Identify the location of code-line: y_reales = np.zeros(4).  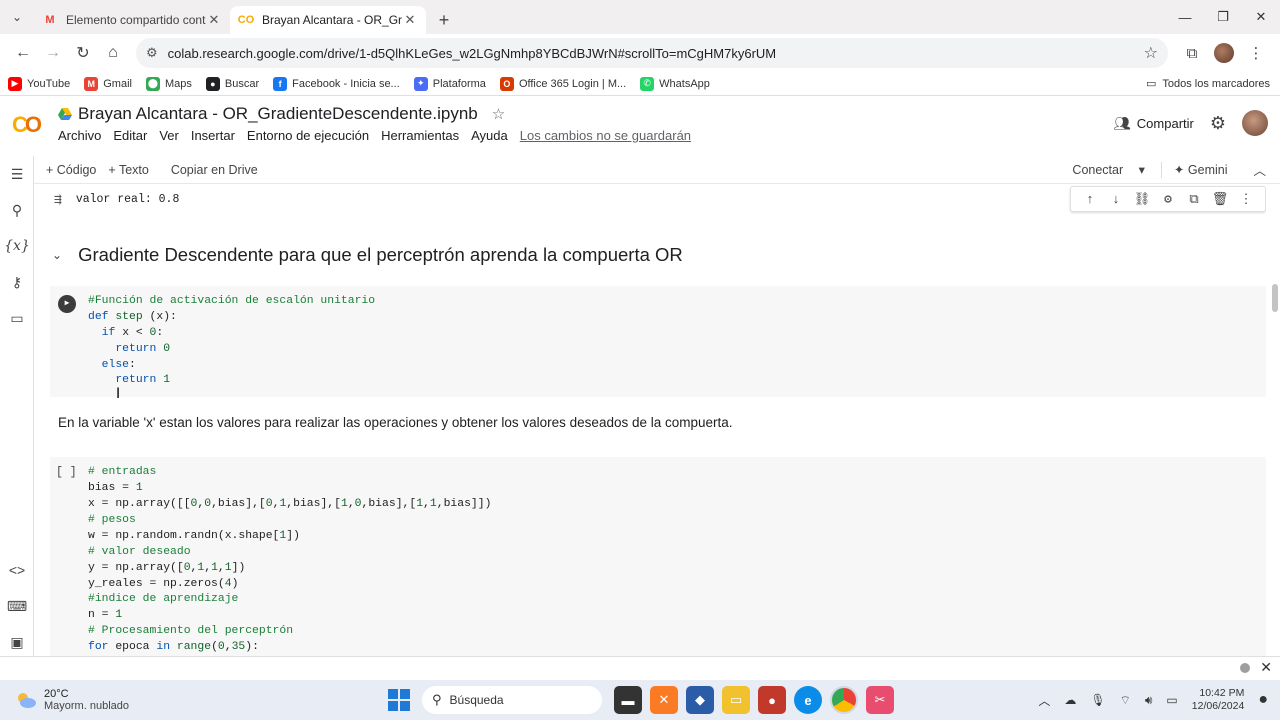
(677, 585).